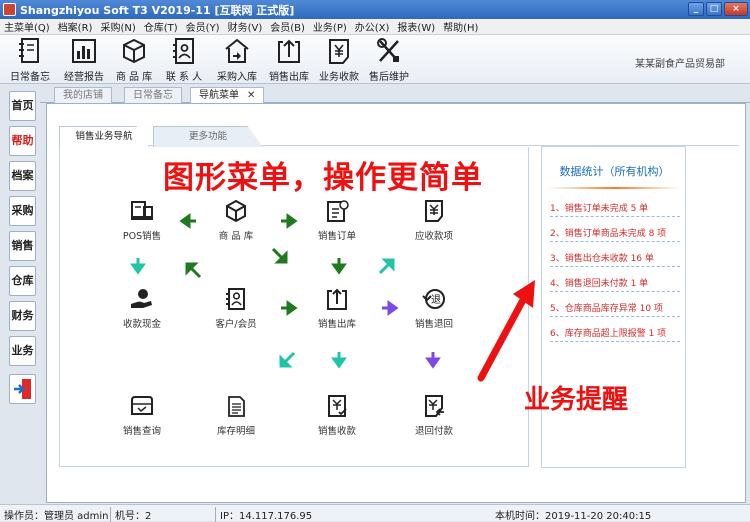 The height and width of the screenshot is (522, 750). What do you see at coordinates (117, 26) in the screenshot?
I see `menu-purchase: 采购(N)` at bounding box center [117, 26].